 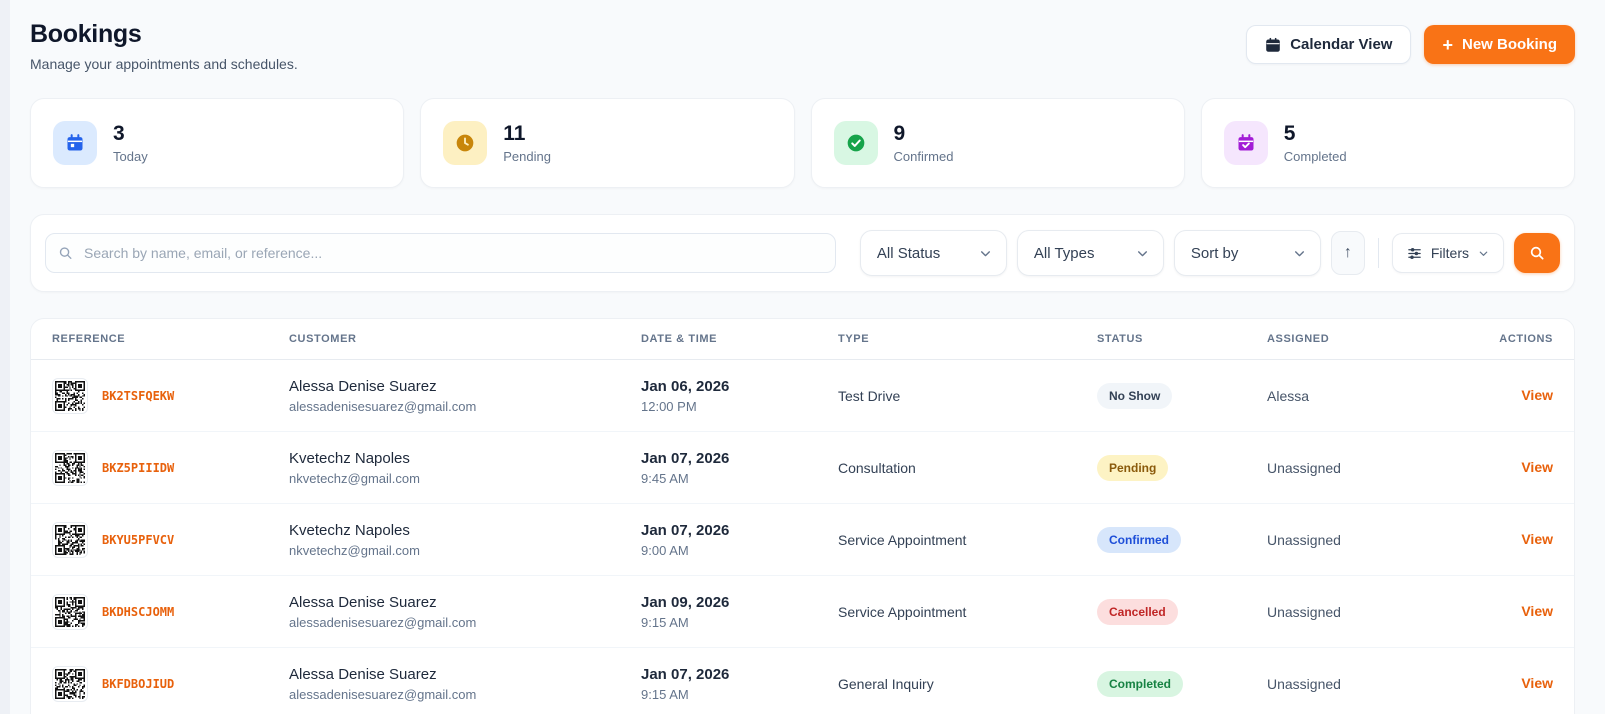 I want to click on search-icon, so click(x=1537, y=253).